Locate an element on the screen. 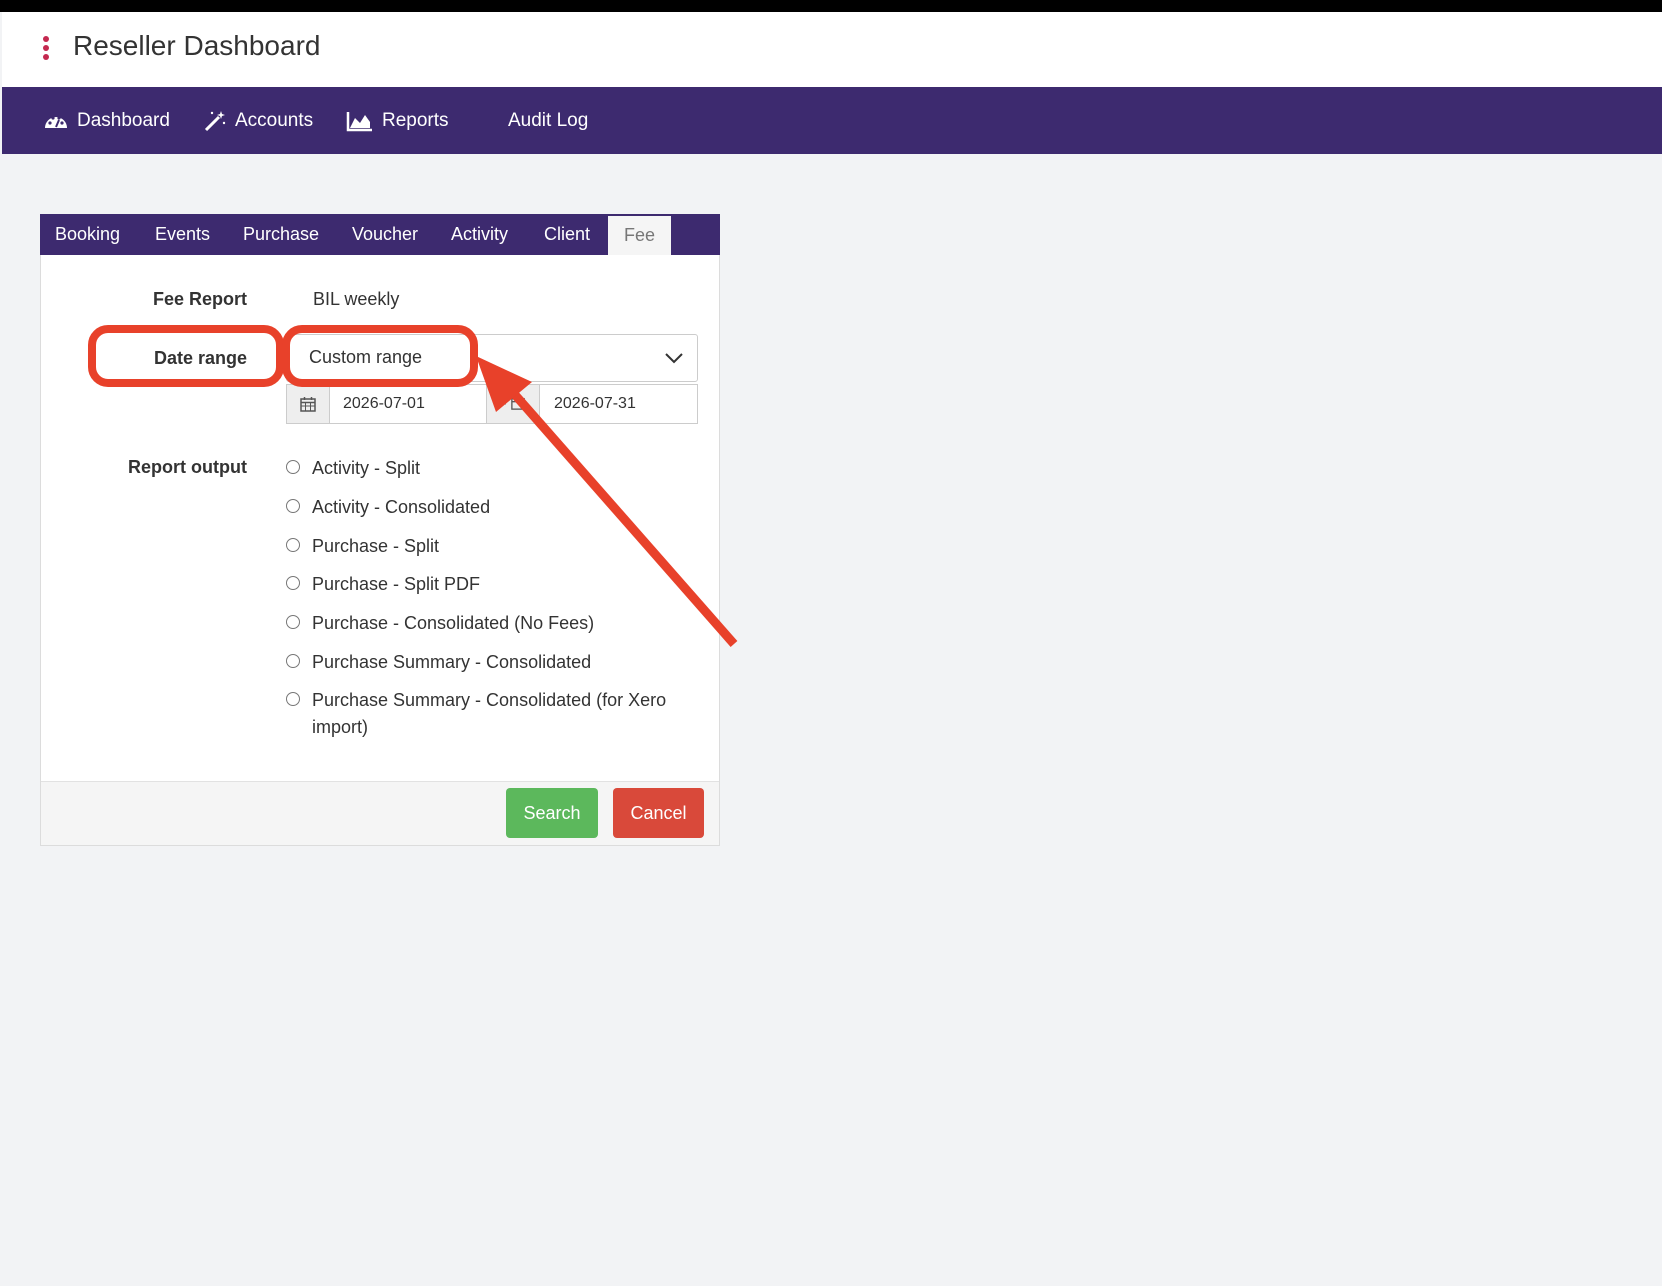  magic-wand-icon is located at coordinates (215, 120).